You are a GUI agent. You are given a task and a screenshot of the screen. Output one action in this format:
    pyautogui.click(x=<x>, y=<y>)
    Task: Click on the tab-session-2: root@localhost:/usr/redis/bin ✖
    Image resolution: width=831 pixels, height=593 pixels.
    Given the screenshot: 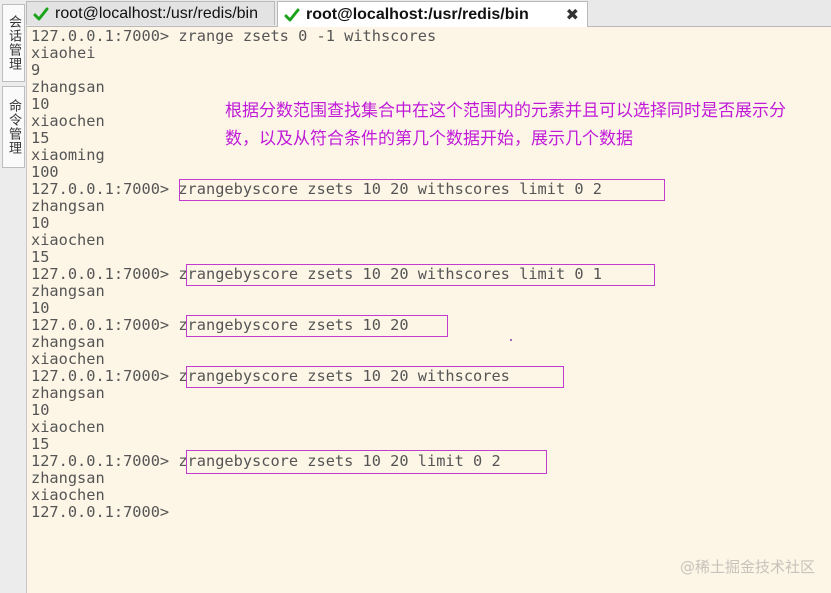 What is the action you would take?
    pyautogui.click(x=432, y=14)
    